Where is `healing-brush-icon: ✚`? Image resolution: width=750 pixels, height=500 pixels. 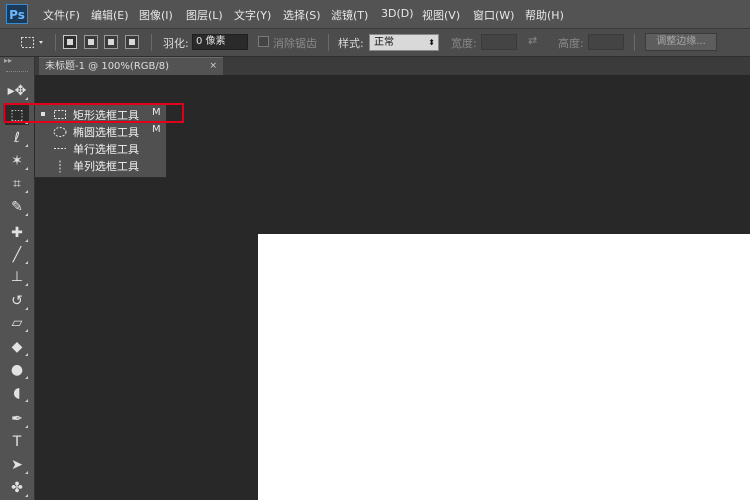
healing-brush-icon: ✚ is located at coordinates (17, 233).